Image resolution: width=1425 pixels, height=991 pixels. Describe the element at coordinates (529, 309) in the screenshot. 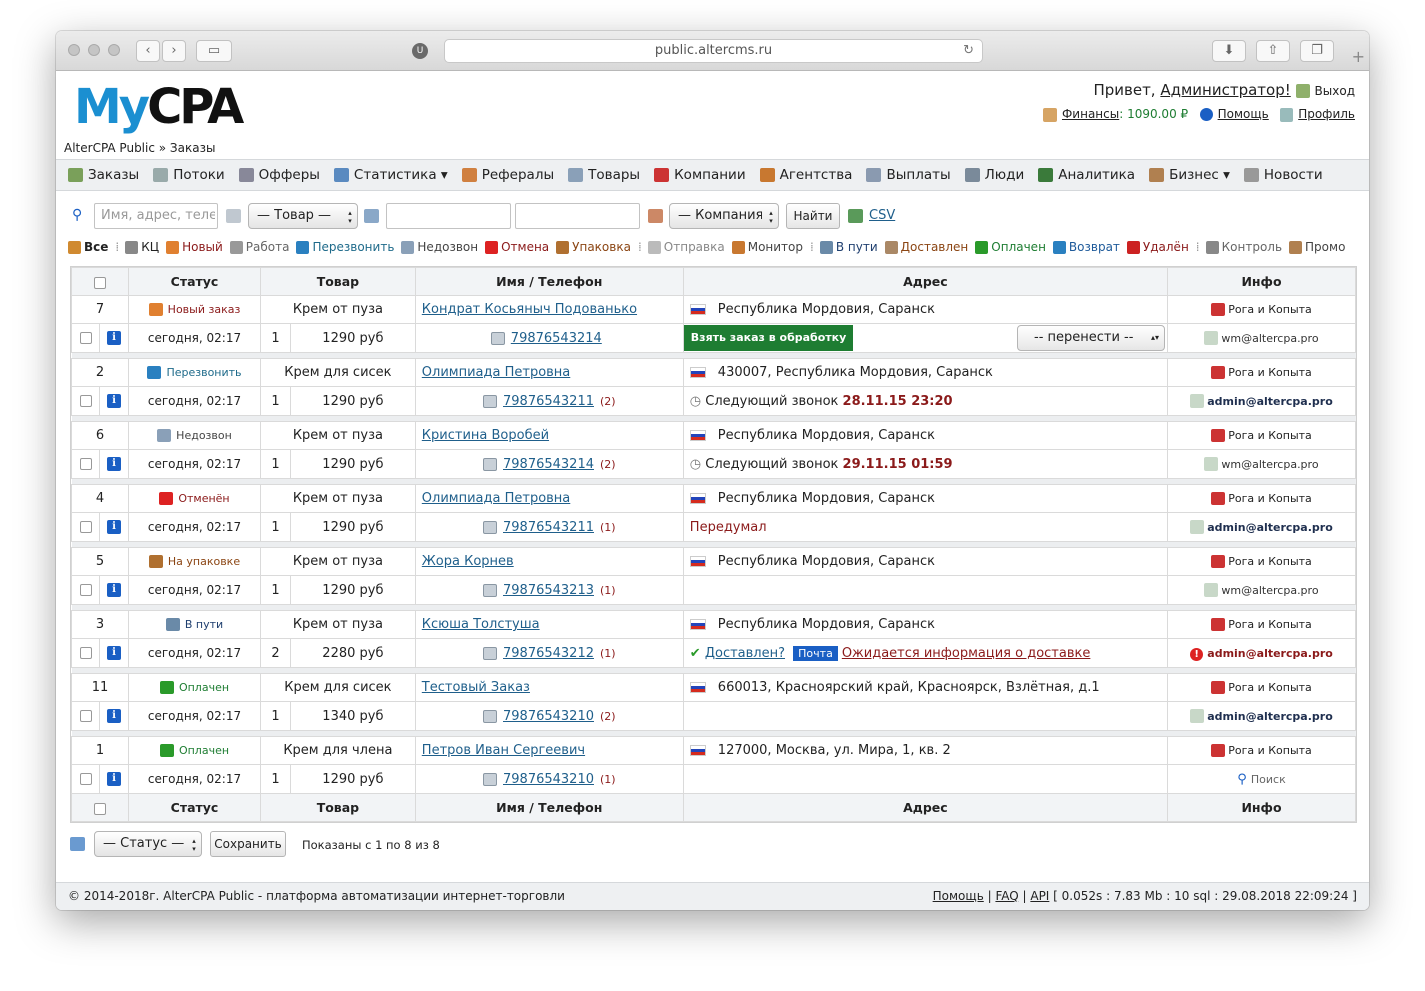

I see `customer-name-link: Кондрат Косьяныч Подованько` at that location.